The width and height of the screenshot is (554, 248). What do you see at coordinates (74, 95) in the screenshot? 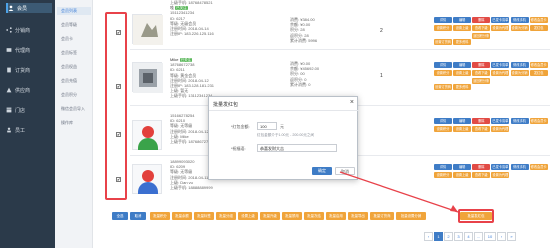
I see `subnav-item-points: 会员积分` at bounding box center [74, 95].